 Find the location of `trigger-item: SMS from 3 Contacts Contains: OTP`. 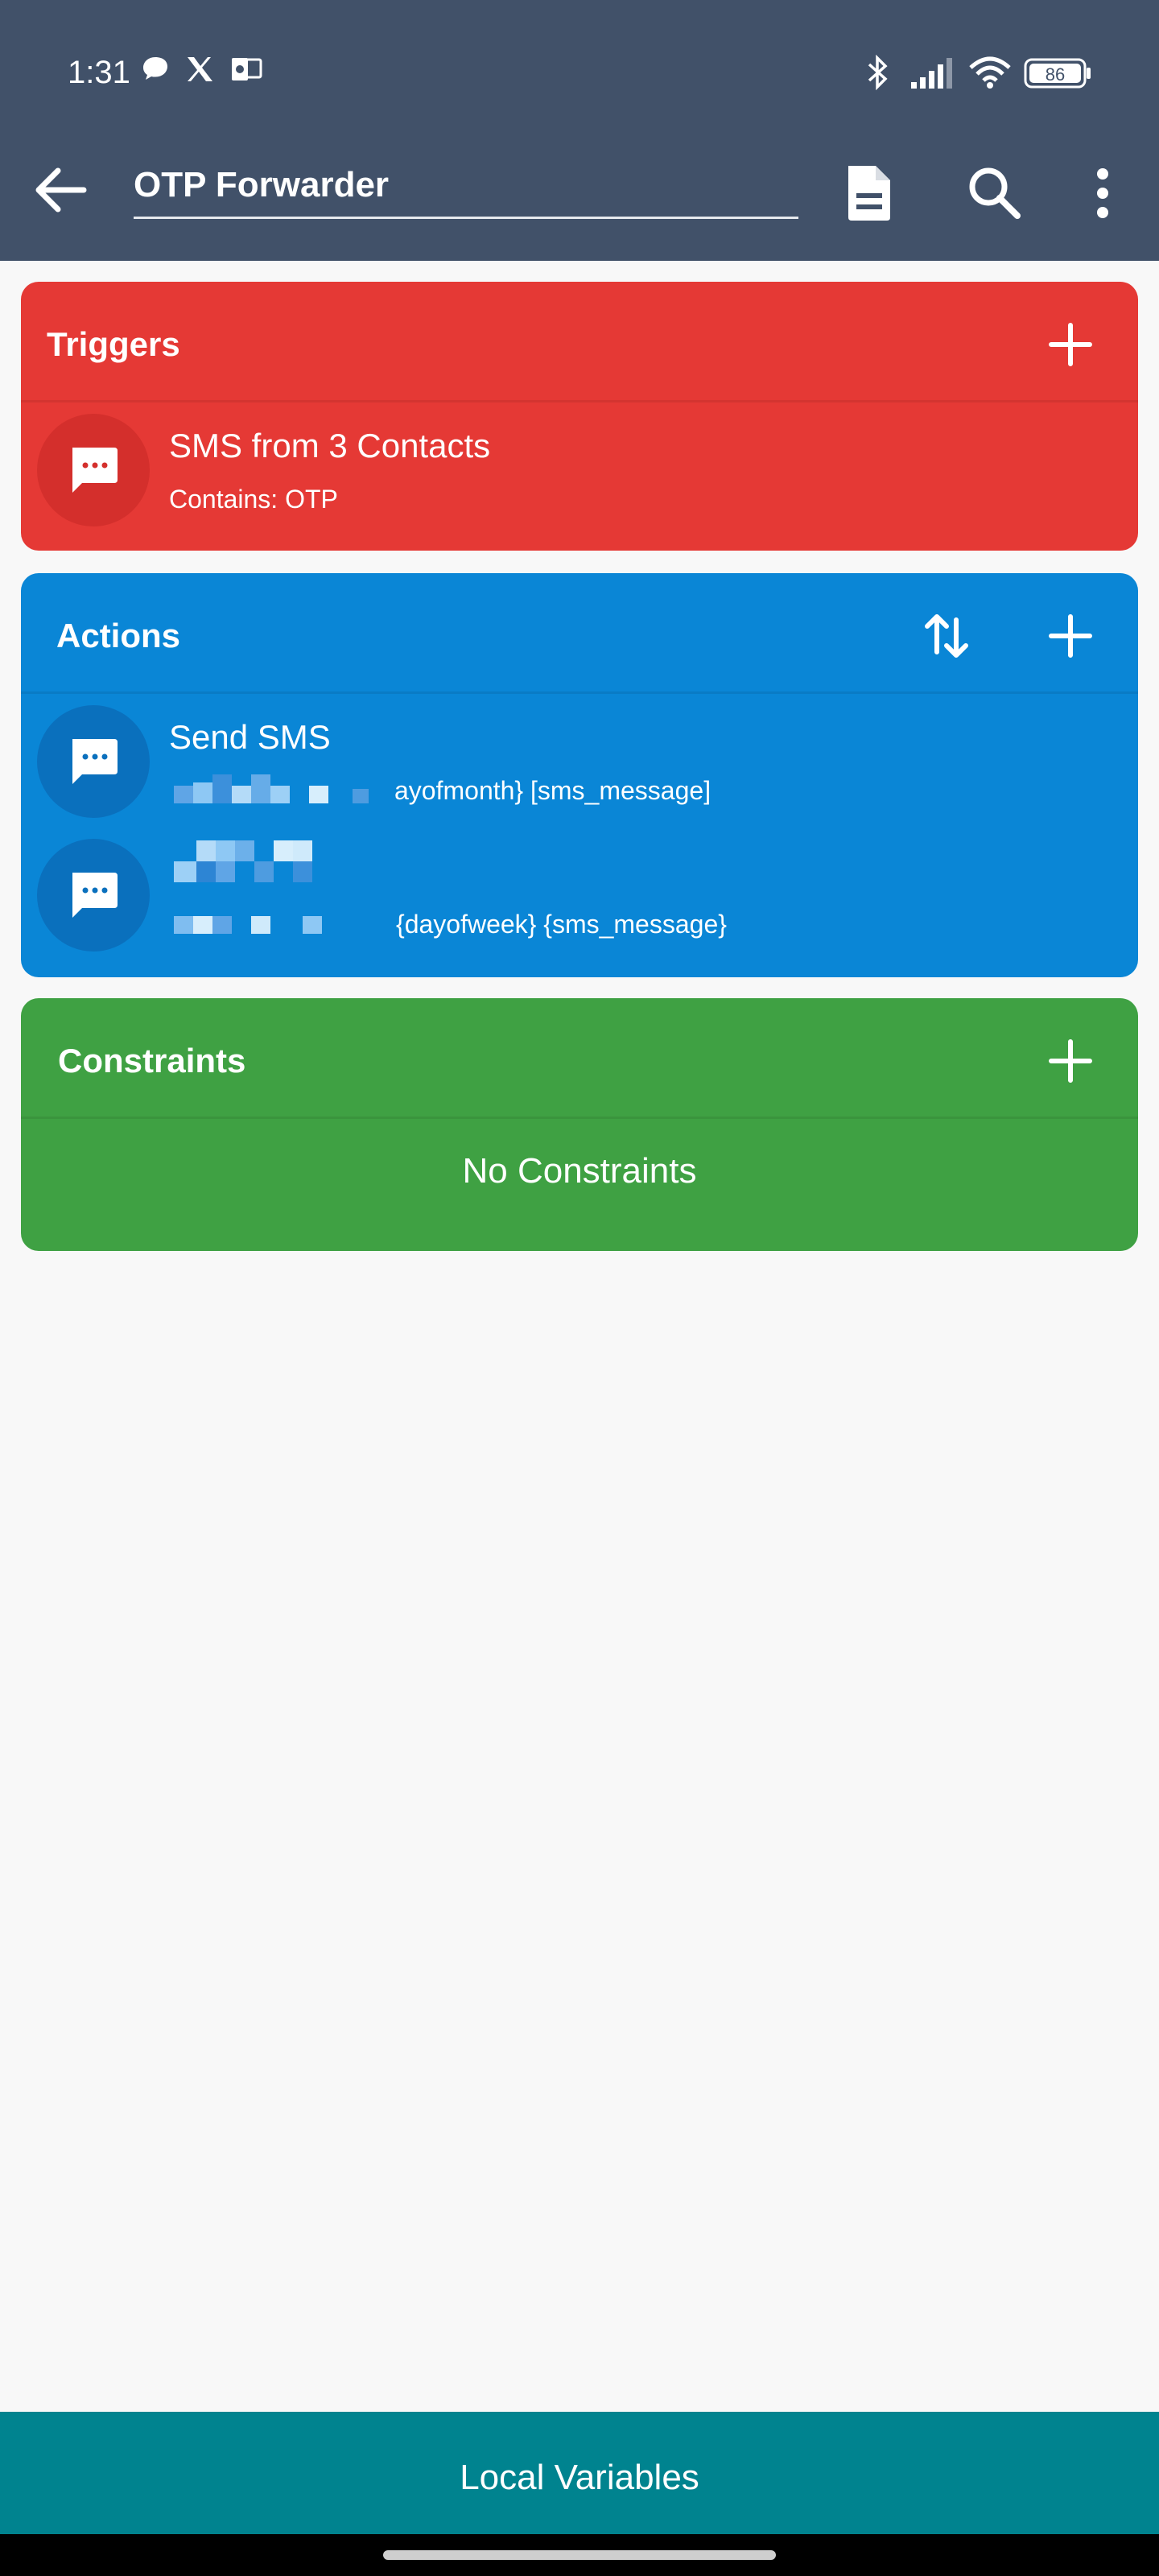

trigger-item: SMS from 3 Contacts Contains: OTP is located at coordinates (579, 469).